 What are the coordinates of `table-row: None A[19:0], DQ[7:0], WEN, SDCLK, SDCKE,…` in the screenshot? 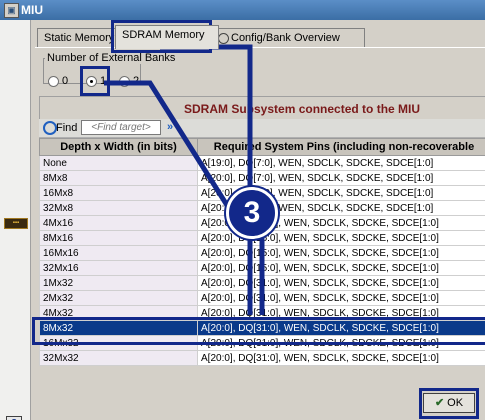 It's located at (262, 163).